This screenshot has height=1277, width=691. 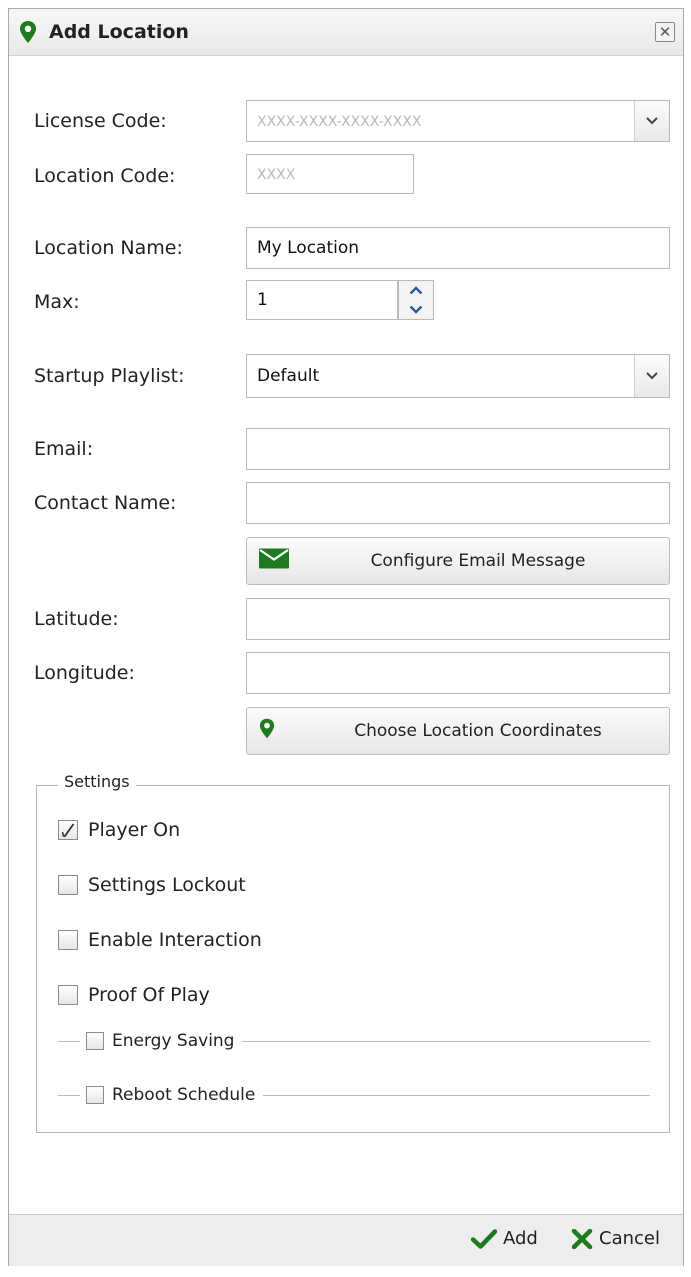 What do you see at coordinates (175, 940) in the screenshot?
I see `enable-interaction-label: Enable Interaction` at bounding box center [175, 940].